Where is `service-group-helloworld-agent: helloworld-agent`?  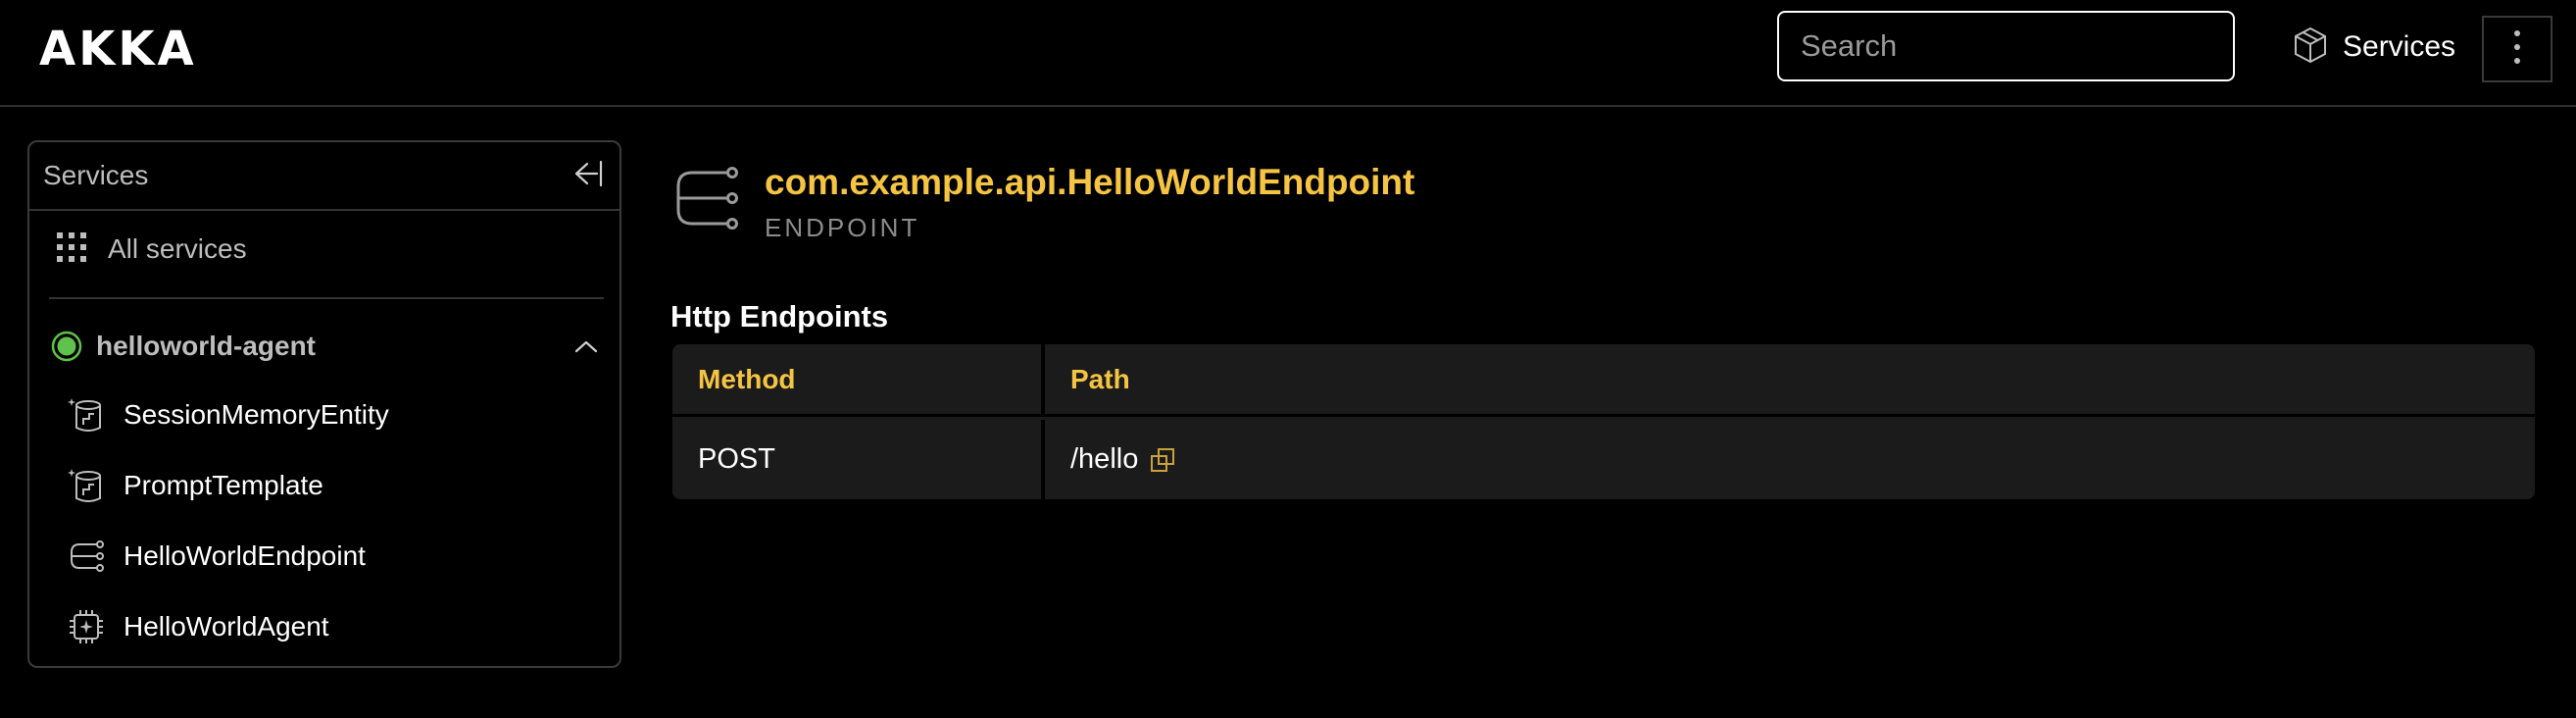
service-group-helloworld-agent: helloworld-agent is located at coordinates (328, 346).